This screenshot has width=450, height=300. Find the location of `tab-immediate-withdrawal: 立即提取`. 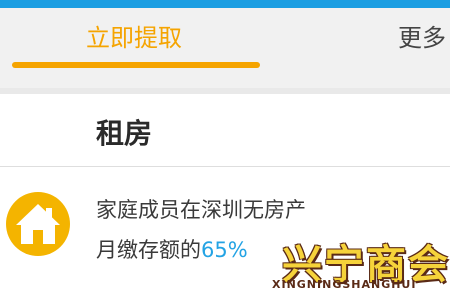

tab-immediate-withdrawal: 立即提取 is located at coordinates (134, 38).